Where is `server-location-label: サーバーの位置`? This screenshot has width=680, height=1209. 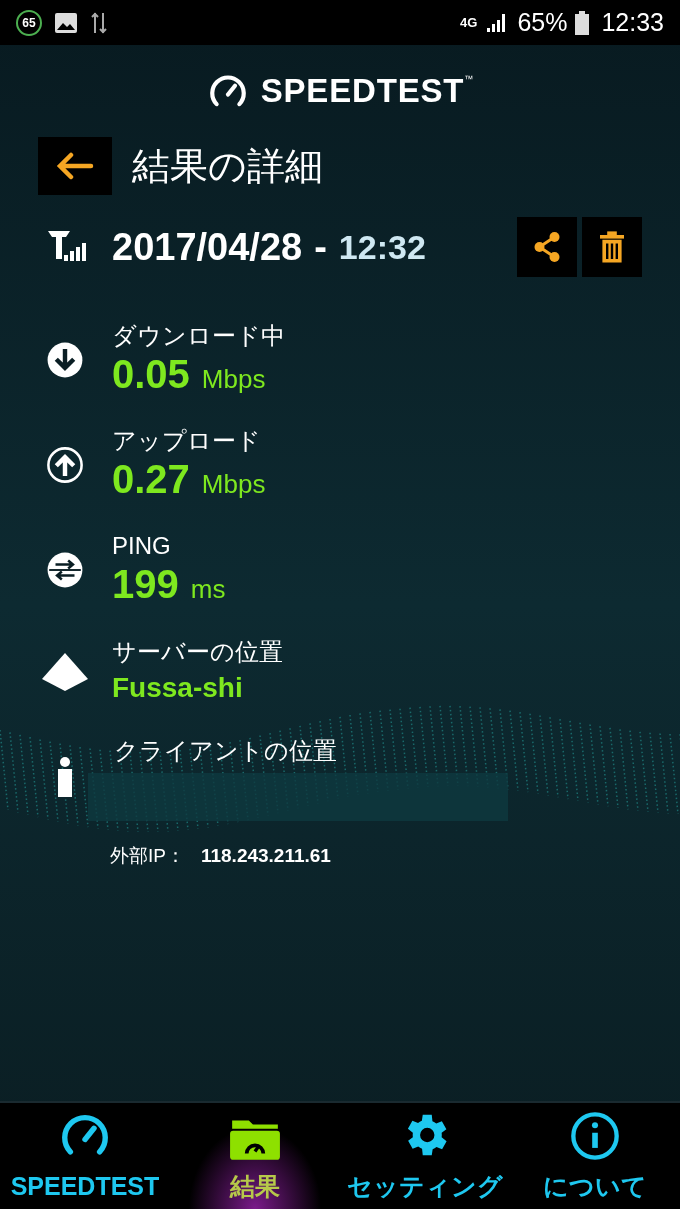 server-location-label: サーバーの位置 is located at coordinates (197, 652).